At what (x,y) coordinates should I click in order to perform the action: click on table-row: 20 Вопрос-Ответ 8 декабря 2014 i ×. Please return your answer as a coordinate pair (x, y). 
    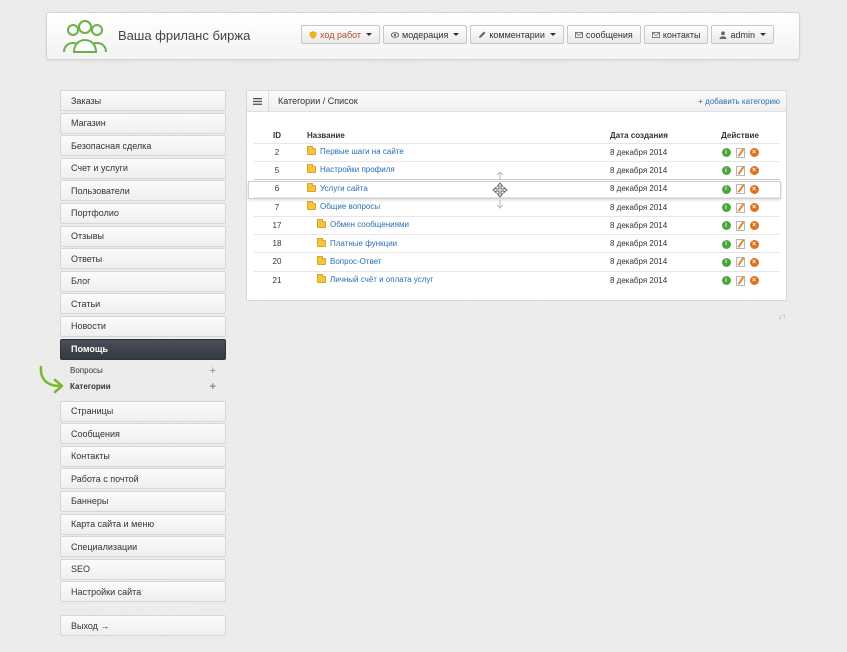
    Looking at the image, I should click on (517, 262).